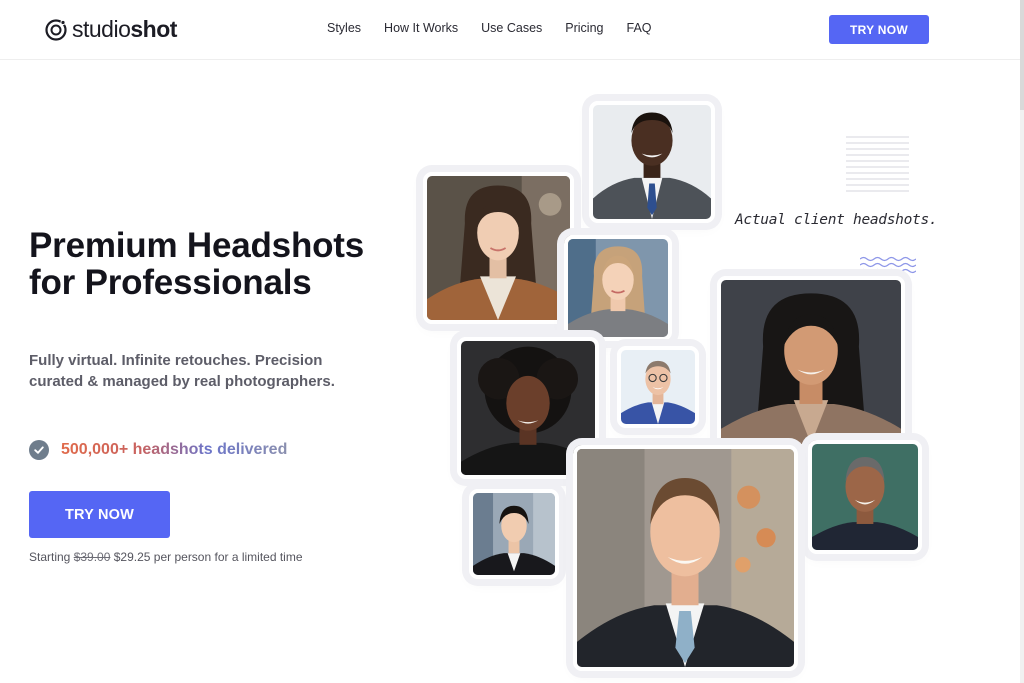 The image size is (1024, 683). What do you see at coordinates (888, 265) in the screenshot?
I see `decorative-waves-icon` at bounding box center [888, 265].